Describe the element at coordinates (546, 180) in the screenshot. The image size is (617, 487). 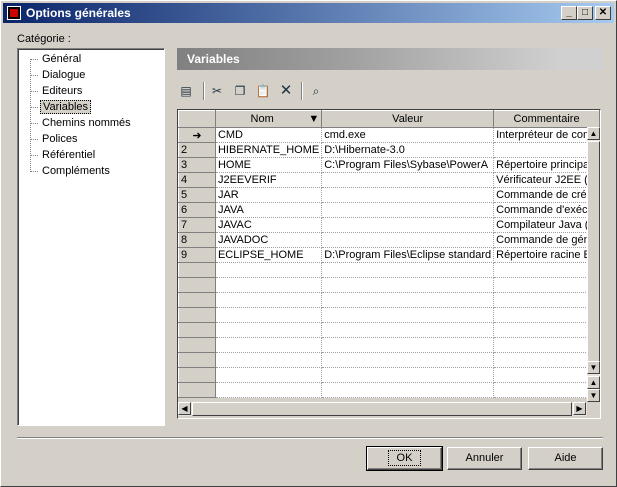
I see `cell-comment: Vérificateur J2EE (v` at that location.